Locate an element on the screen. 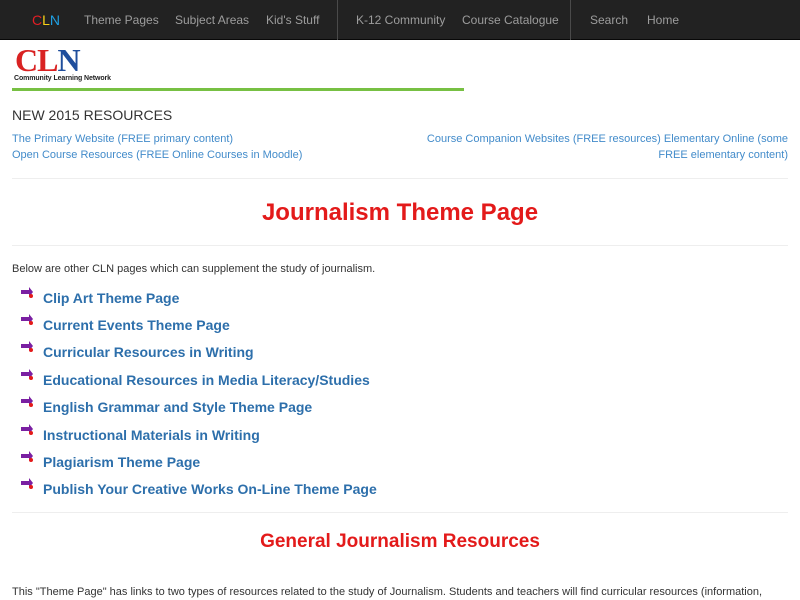 Image resolution: width=800 pixels, height=600 pixels. new-resources-title: NEW 2015 RESOURCES is located at coordinates (92, 115).